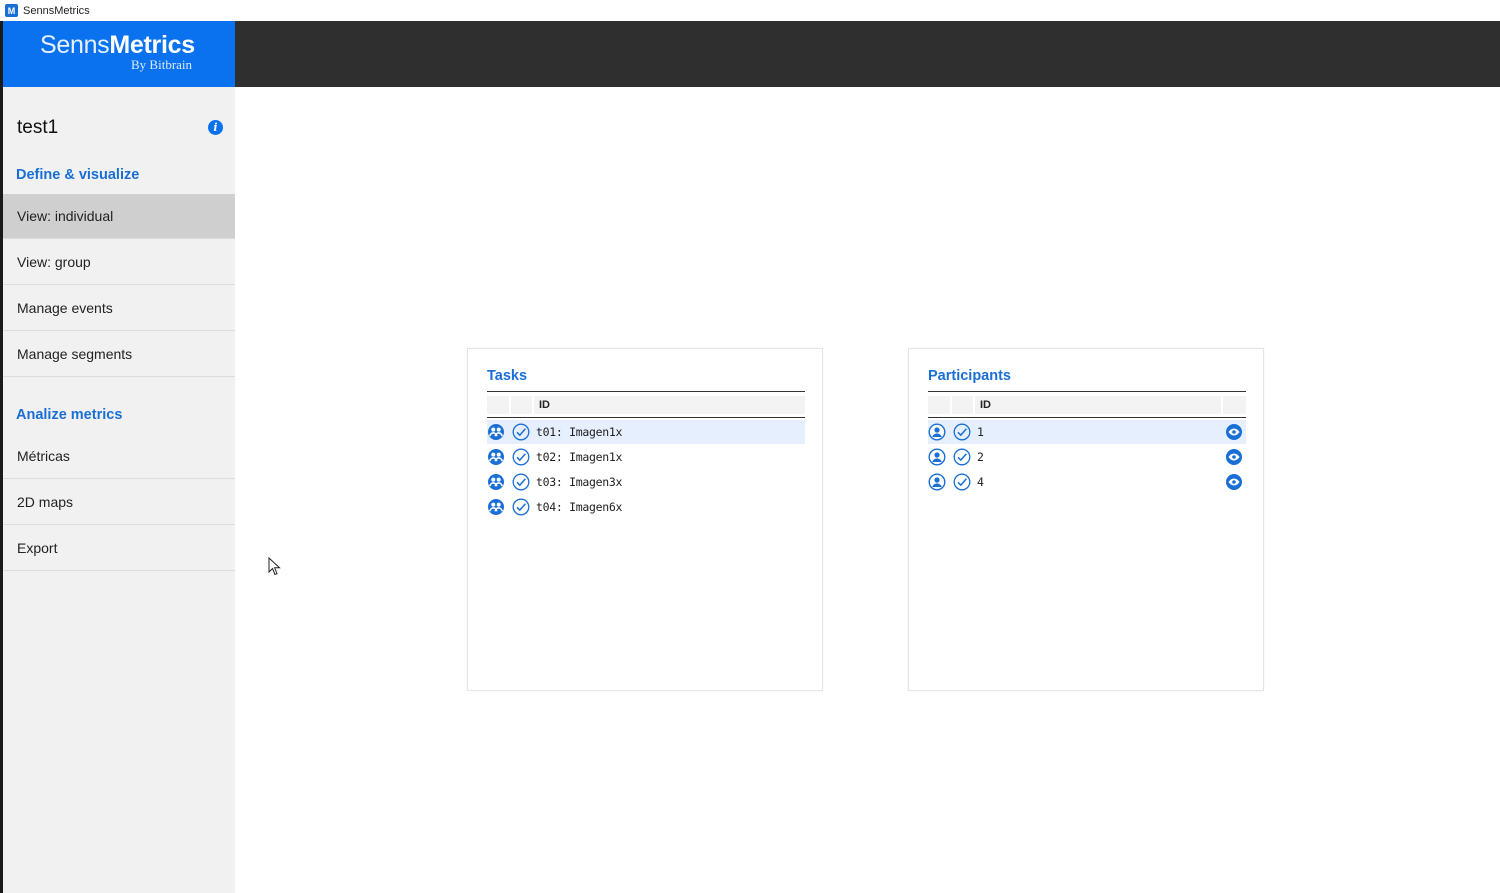 The width and height of the screenshot is (1500, 893). What do you see at coordinates (579, 432) in the screenshot?
I see `task-label: t01: Imagen1x` at bounding box center [579, 432].